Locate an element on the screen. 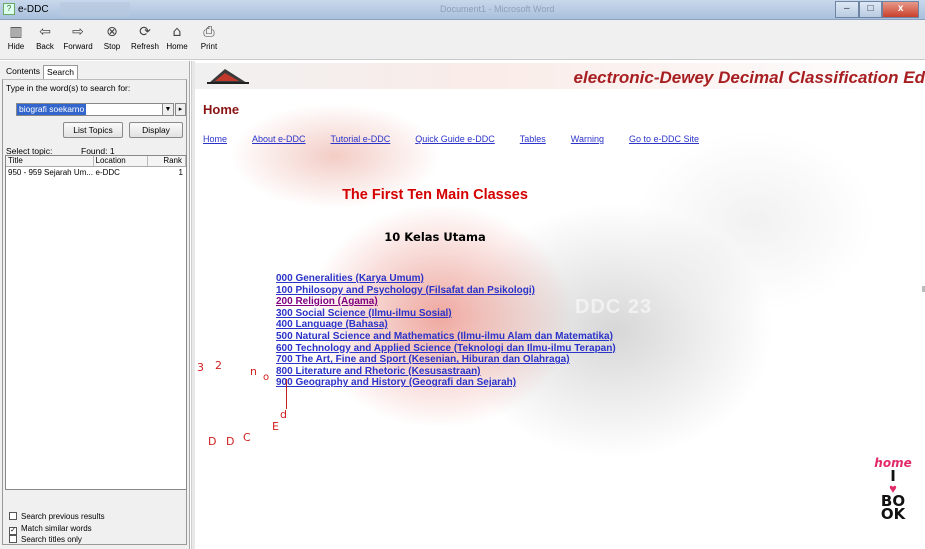  stray-char: E is located at coordinates (275, 426).